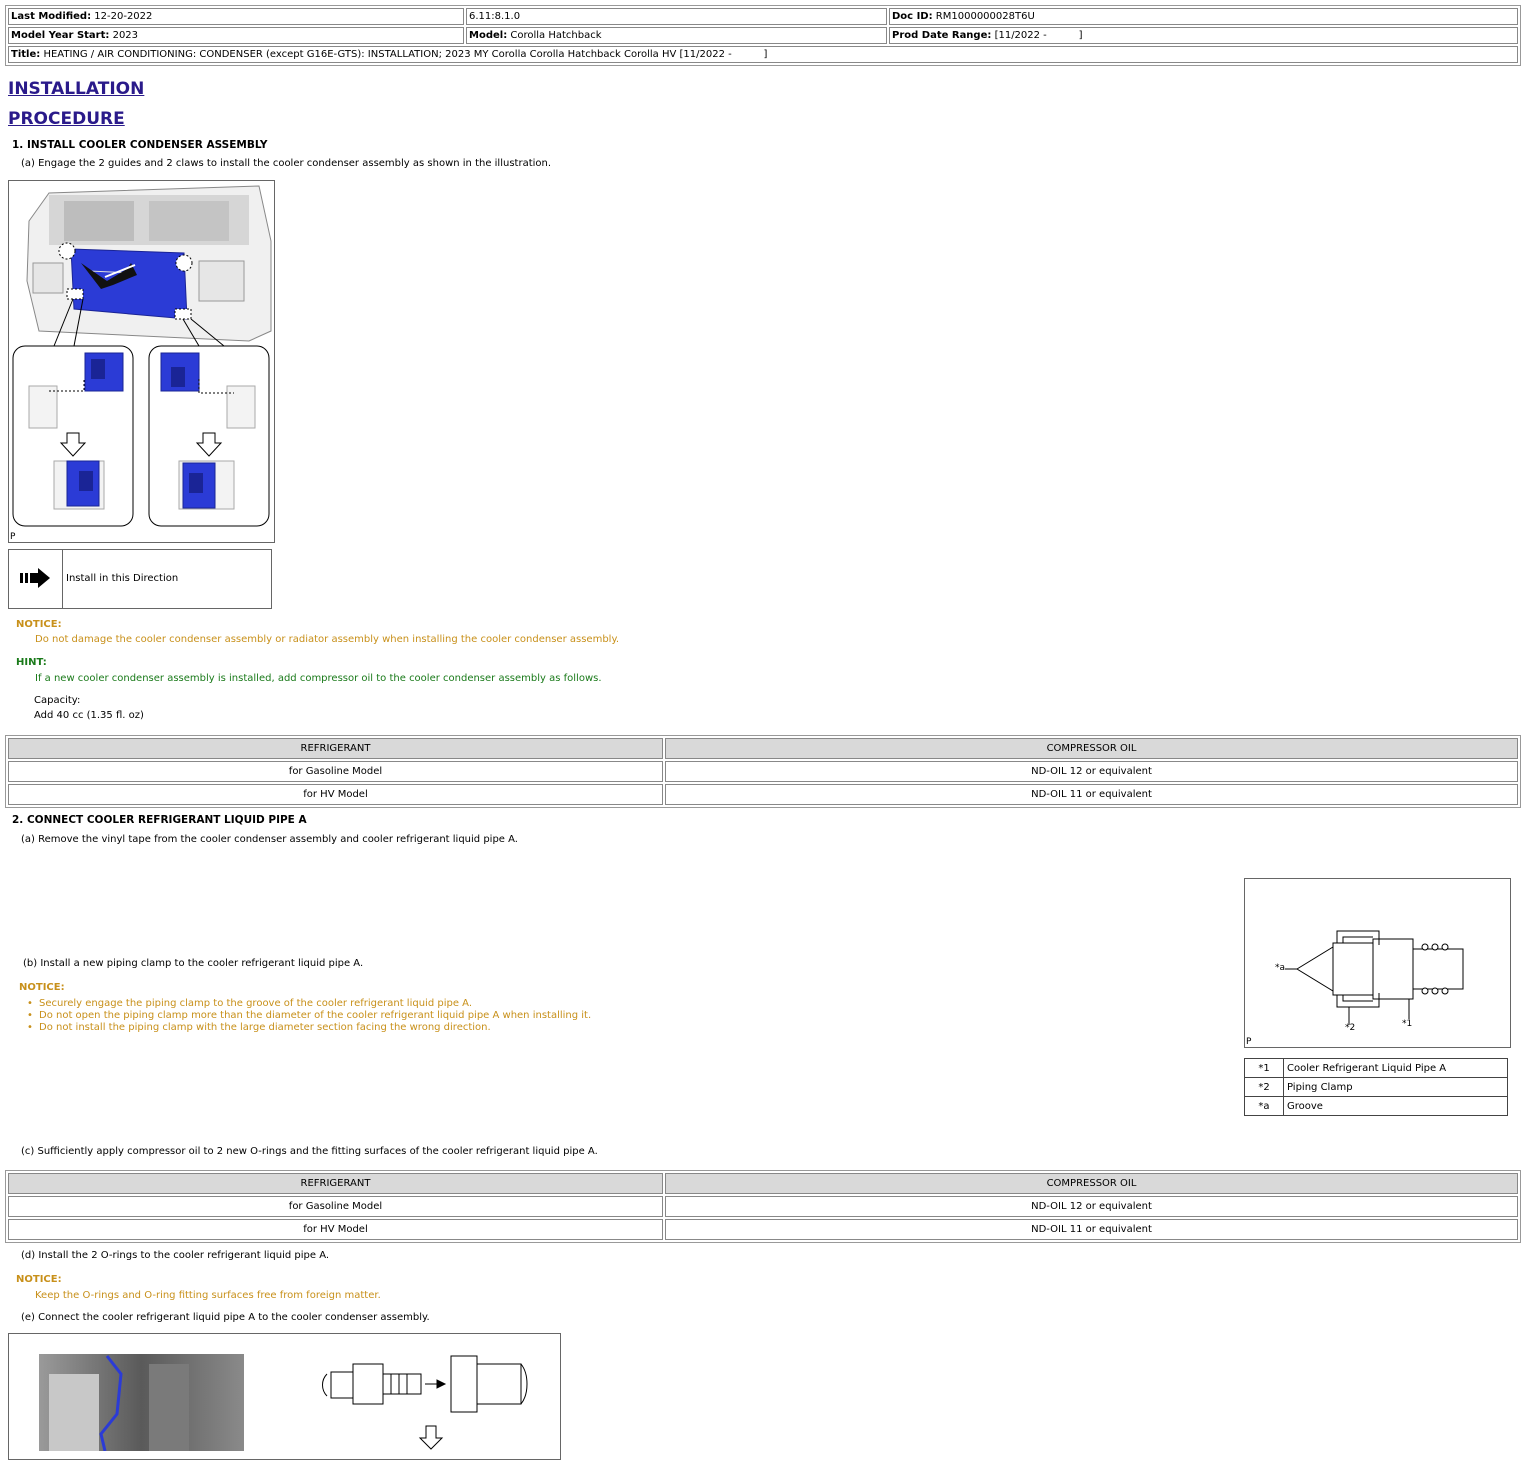 This screenshot has height=1460, width=1536. What do you see at coordinates (236, 16) in the screenshot?
I see `last-modified-cell: Last Modified: 12-20-2022` at bounding box center [236, 16].